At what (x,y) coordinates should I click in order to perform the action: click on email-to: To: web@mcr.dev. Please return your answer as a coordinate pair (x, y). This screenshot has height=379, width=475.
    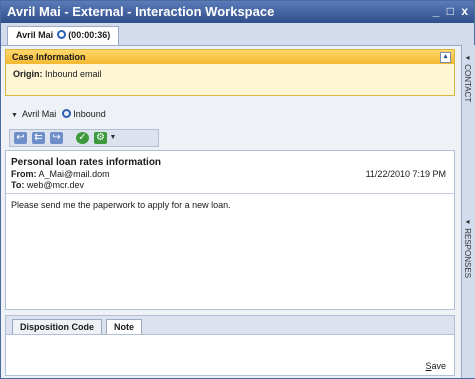
    Looking at the image, I should click on (47, 185).